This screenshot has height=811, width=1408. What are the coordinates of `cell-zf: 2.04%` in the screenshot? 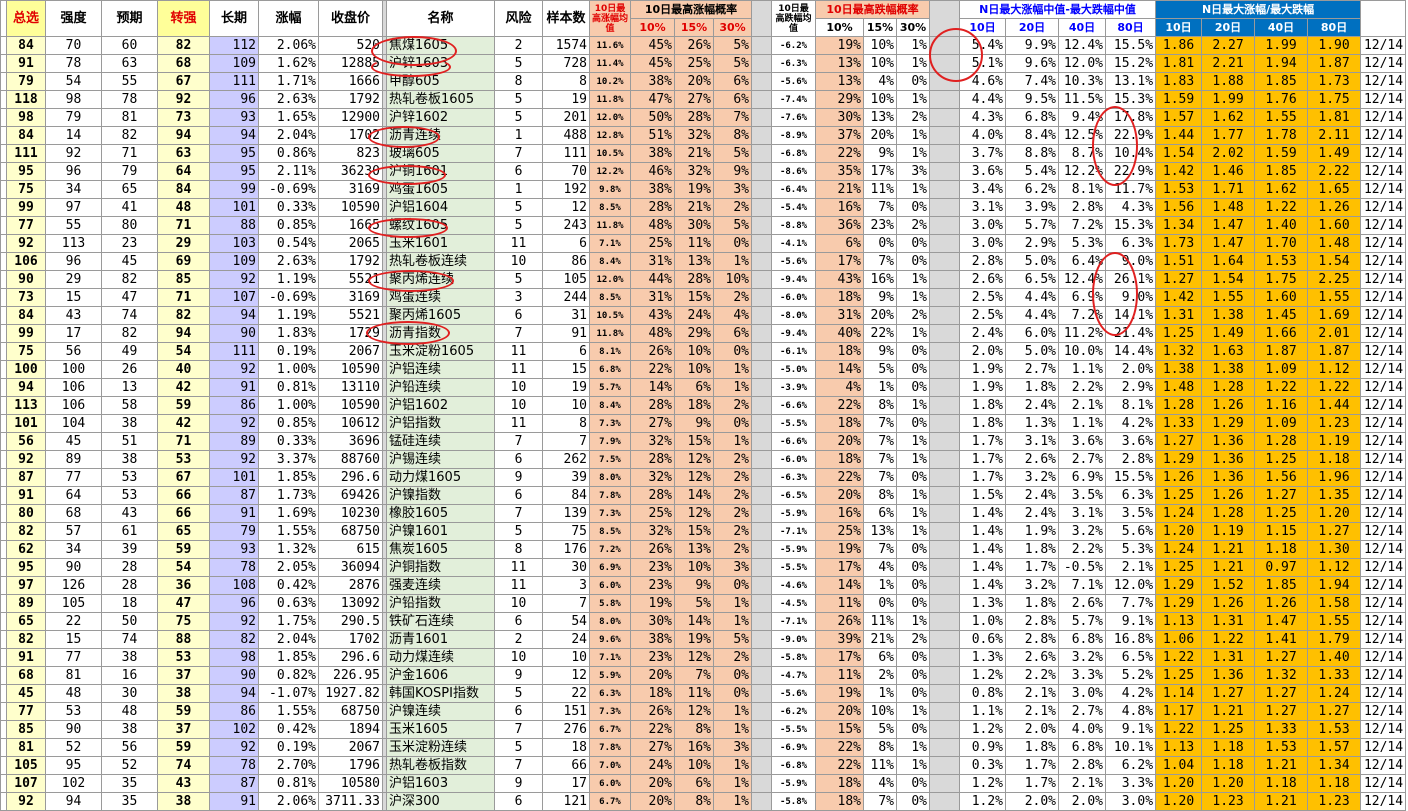 It's located at (289, 640).